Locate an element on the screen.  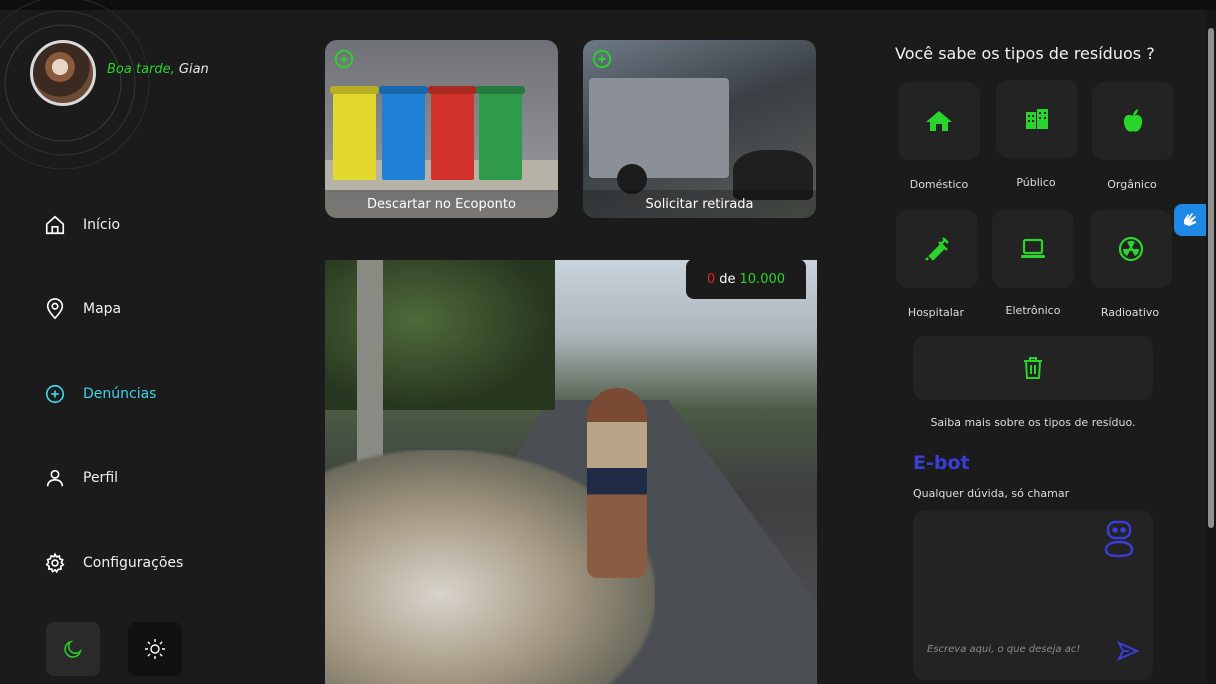
user-icon is located at coordinates (55, 478).